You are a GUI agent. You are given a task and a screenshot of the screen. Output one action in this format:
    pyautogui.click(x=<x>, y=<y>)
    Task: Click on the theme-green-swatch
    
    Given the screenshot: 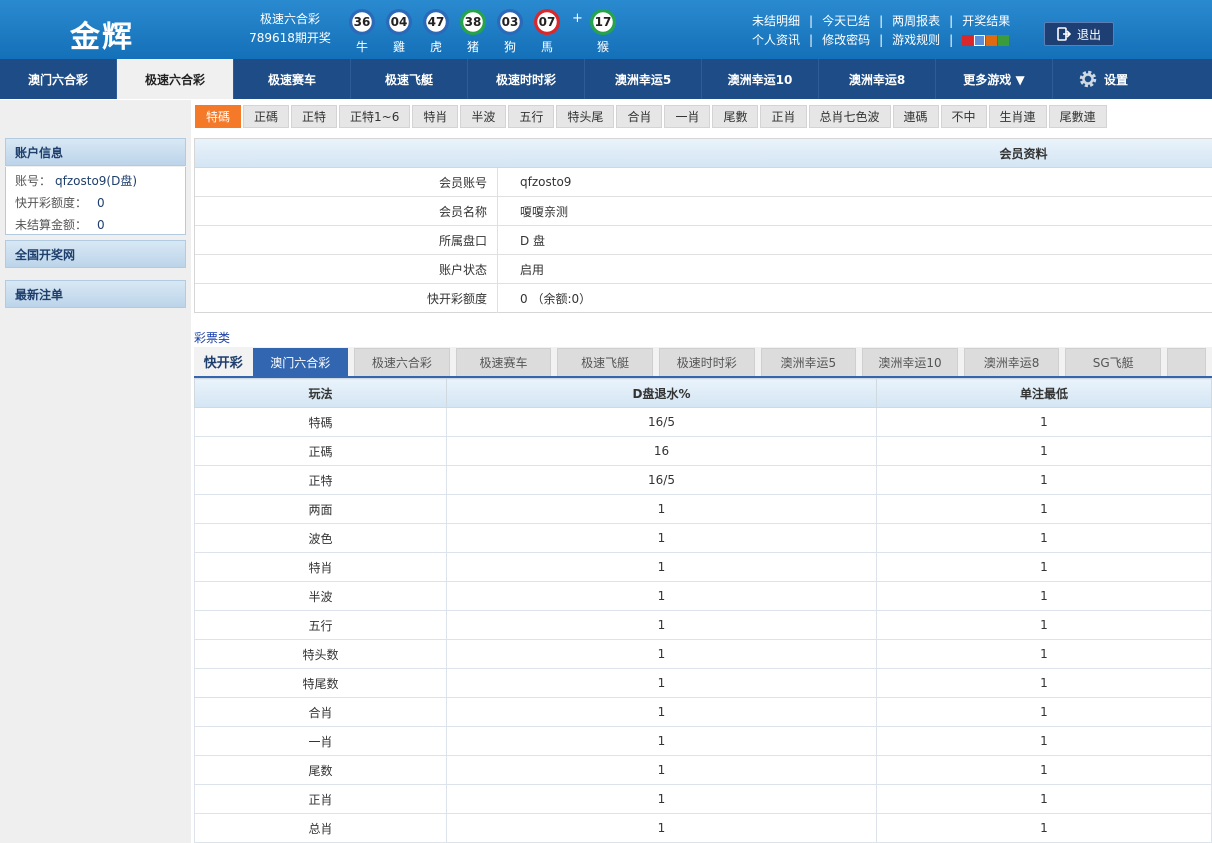 What is the action you would take?
    pyautogui.click(x=1004, y=40)
    